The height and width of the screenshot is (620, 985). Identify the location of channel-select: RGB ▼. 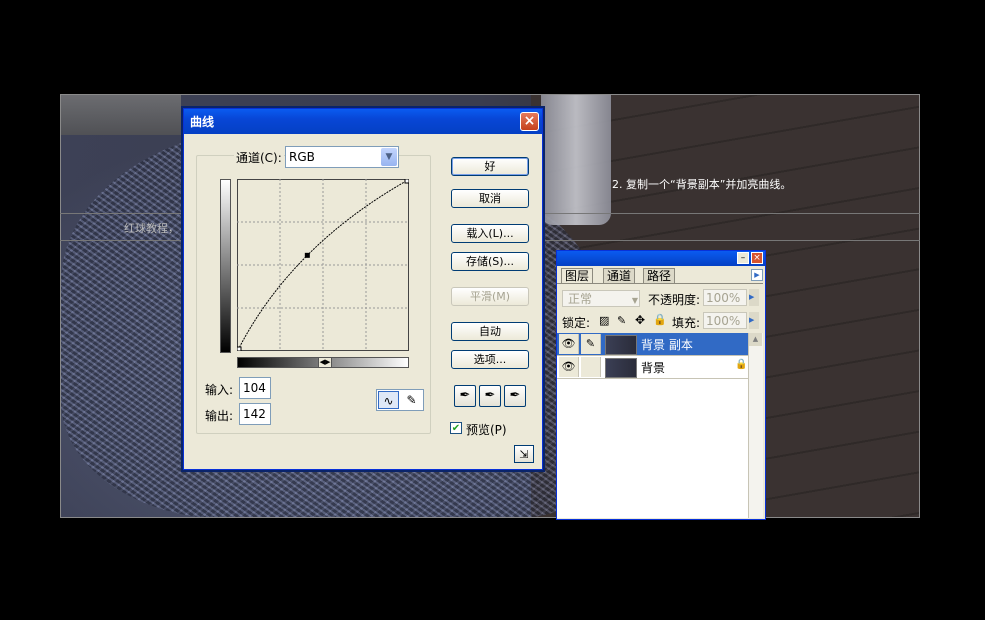
(342, 157).